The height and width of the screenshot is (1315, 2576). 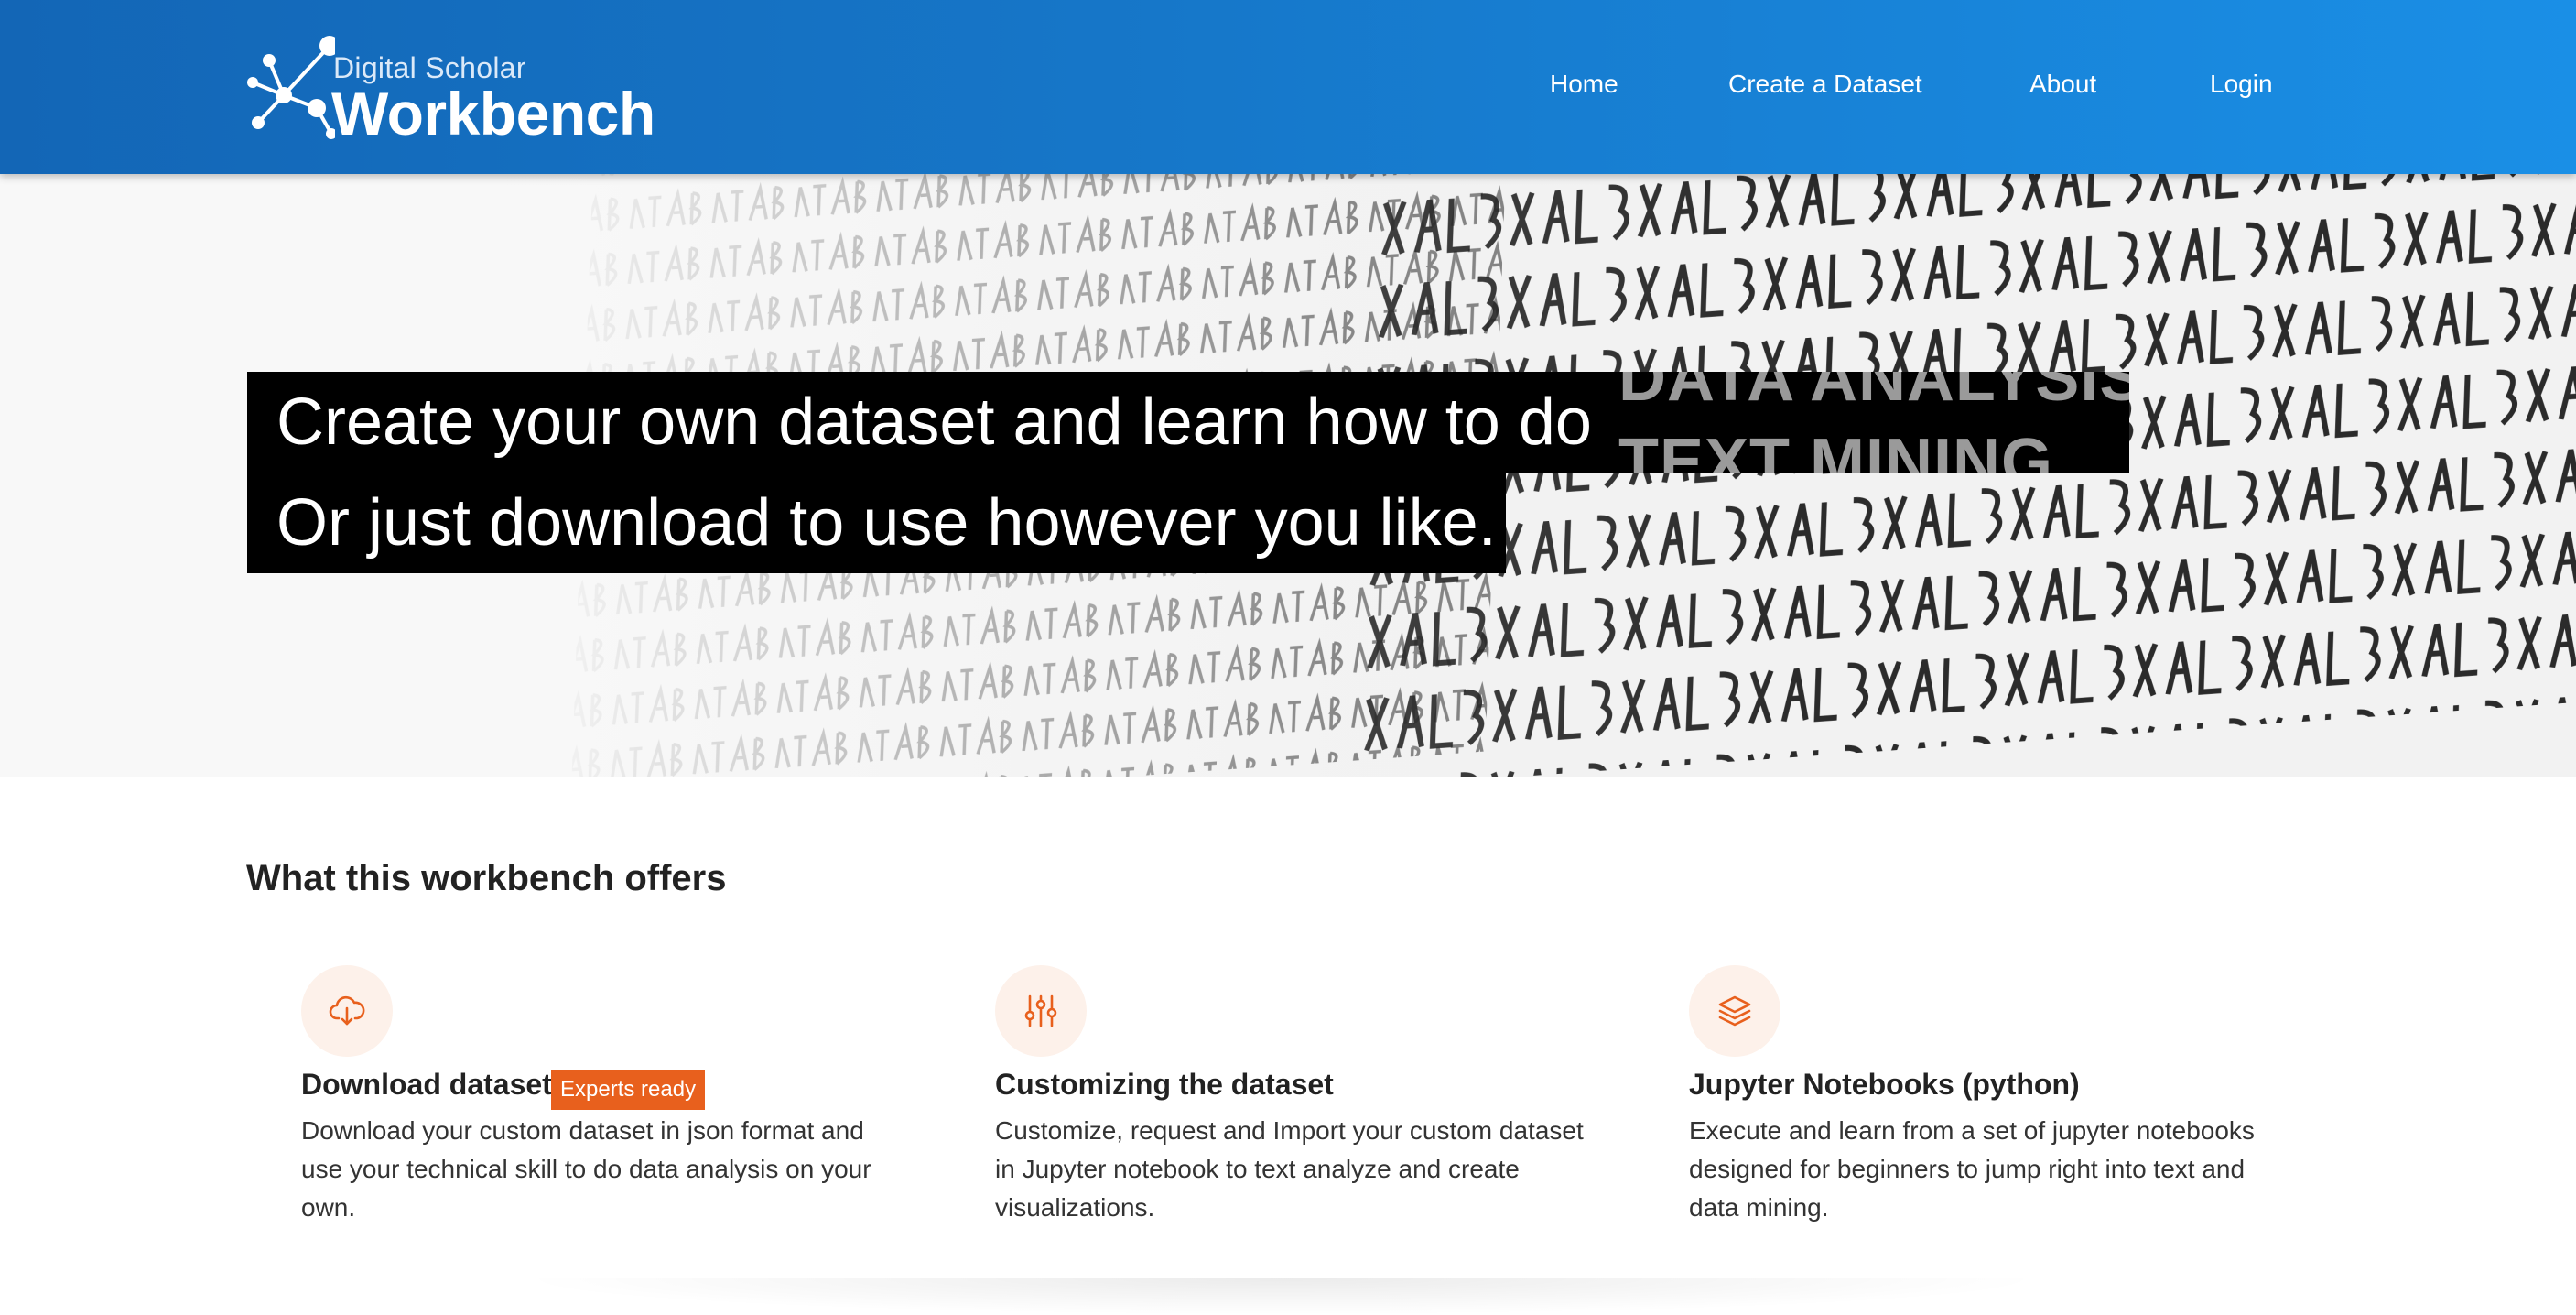 I want to click on rotating-word-data-analysis: DATA ANALYSIS, so click(x=1874, y=394).